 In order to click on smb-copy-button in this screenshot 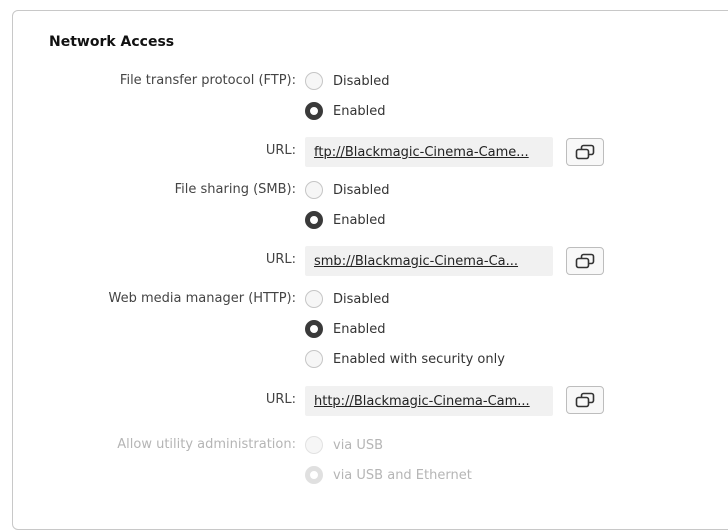, I will do `click(585, 261)`.